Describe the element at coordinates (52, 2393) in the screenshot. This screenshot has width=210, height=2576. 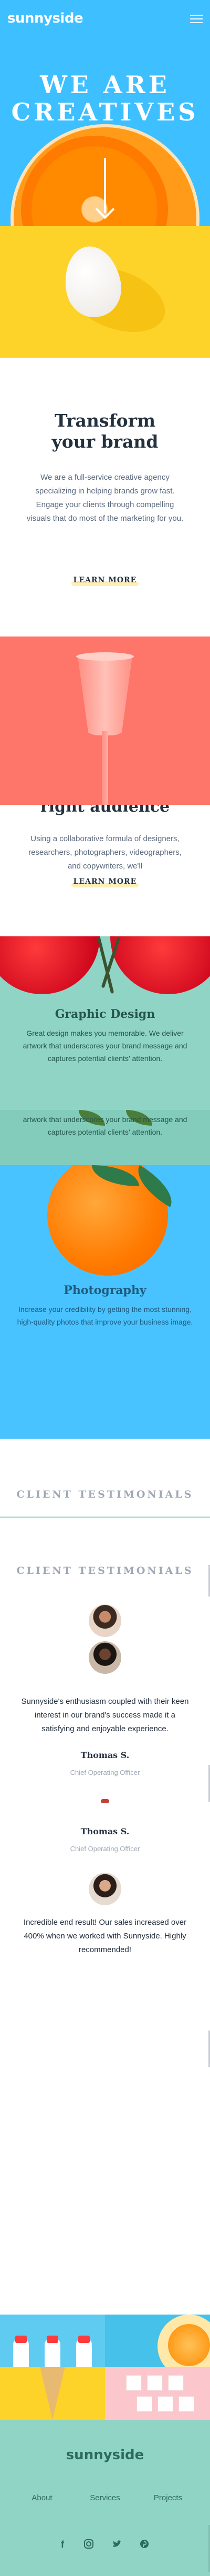
I see `gallery-cone-image` at that location.